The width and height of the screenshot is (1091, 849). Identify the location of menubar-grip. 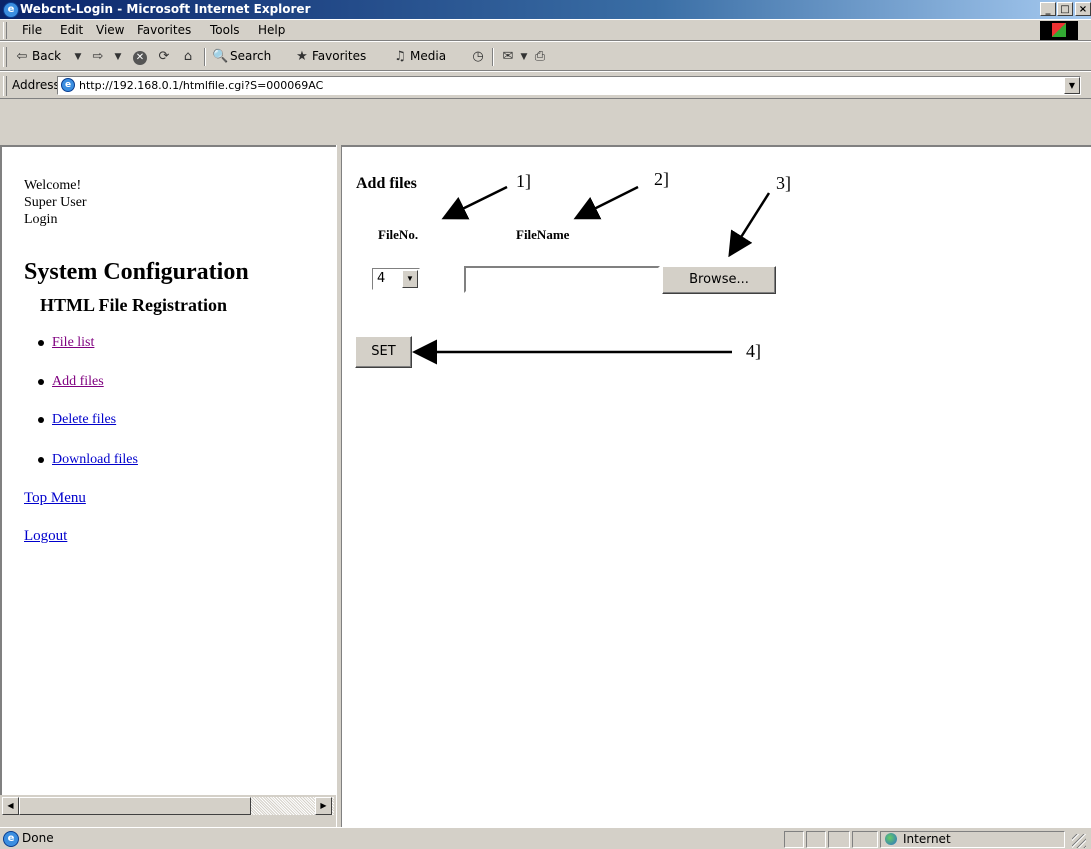
(5, 30).